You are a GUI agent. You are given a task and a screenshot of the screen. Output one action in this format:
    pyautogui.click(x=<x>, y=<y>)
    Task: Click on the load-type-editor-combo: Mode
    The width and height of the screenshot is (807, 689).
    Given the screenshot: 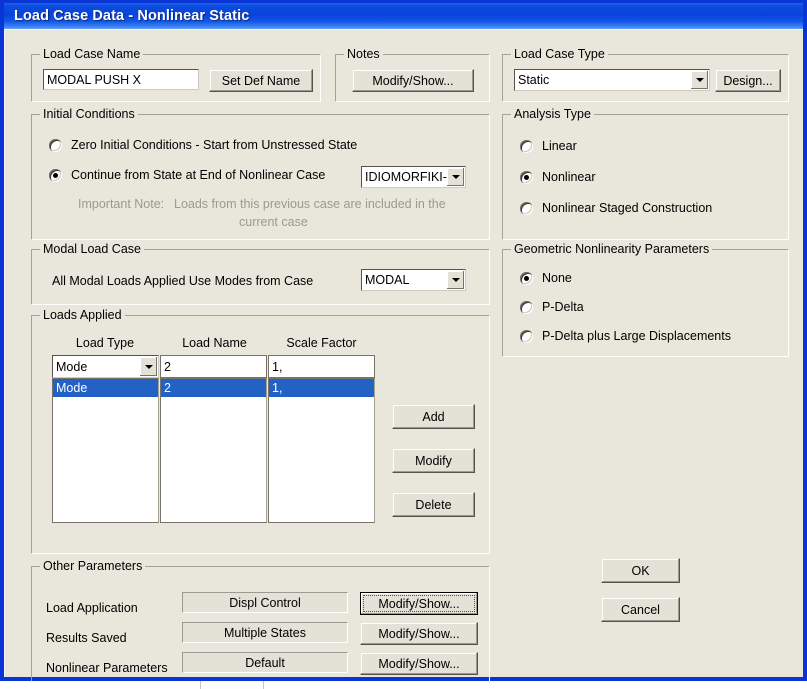 What is the action you would take?
    pyautogui.click(x=105, y=366)
    